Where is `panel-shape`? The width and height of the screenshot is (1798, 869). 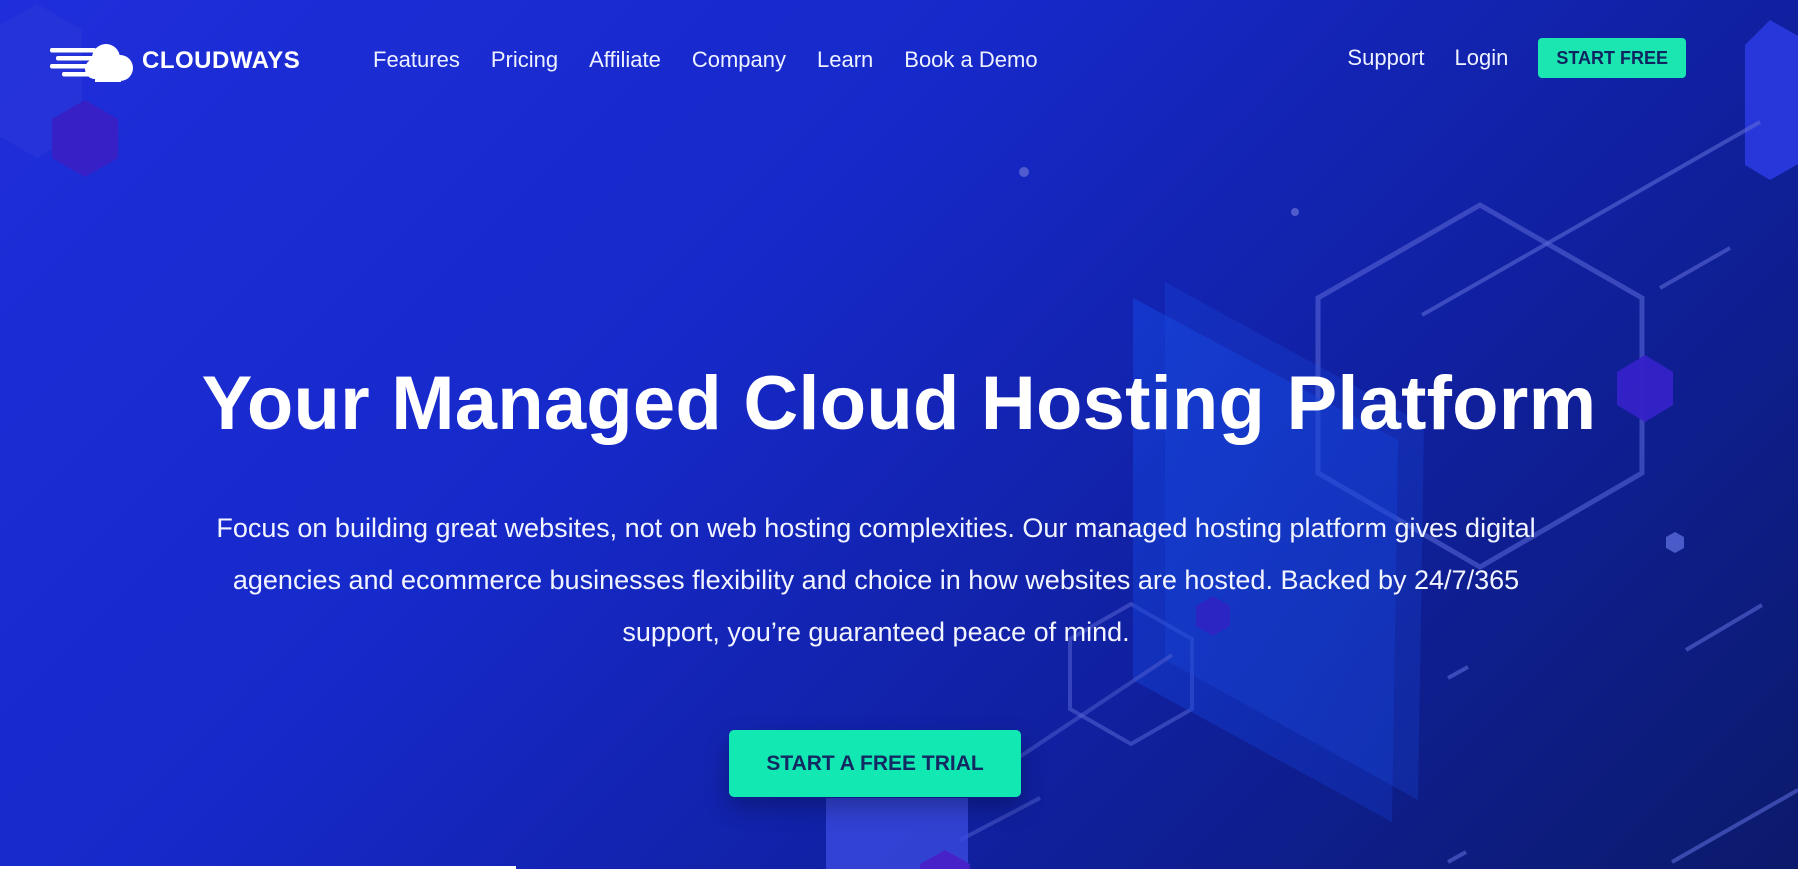
panel-shape is located at coordinates (897, 833).